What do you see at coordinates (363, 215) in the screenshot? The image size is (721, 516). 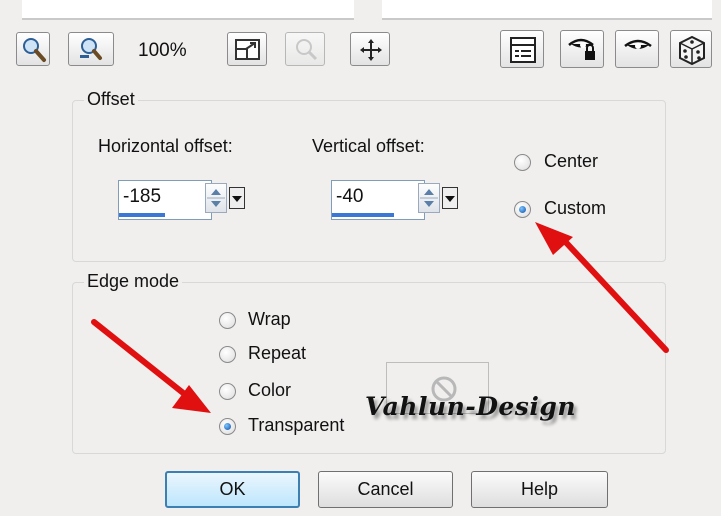 I see `vertical-offset-slider` at bounding box center [363, 215].